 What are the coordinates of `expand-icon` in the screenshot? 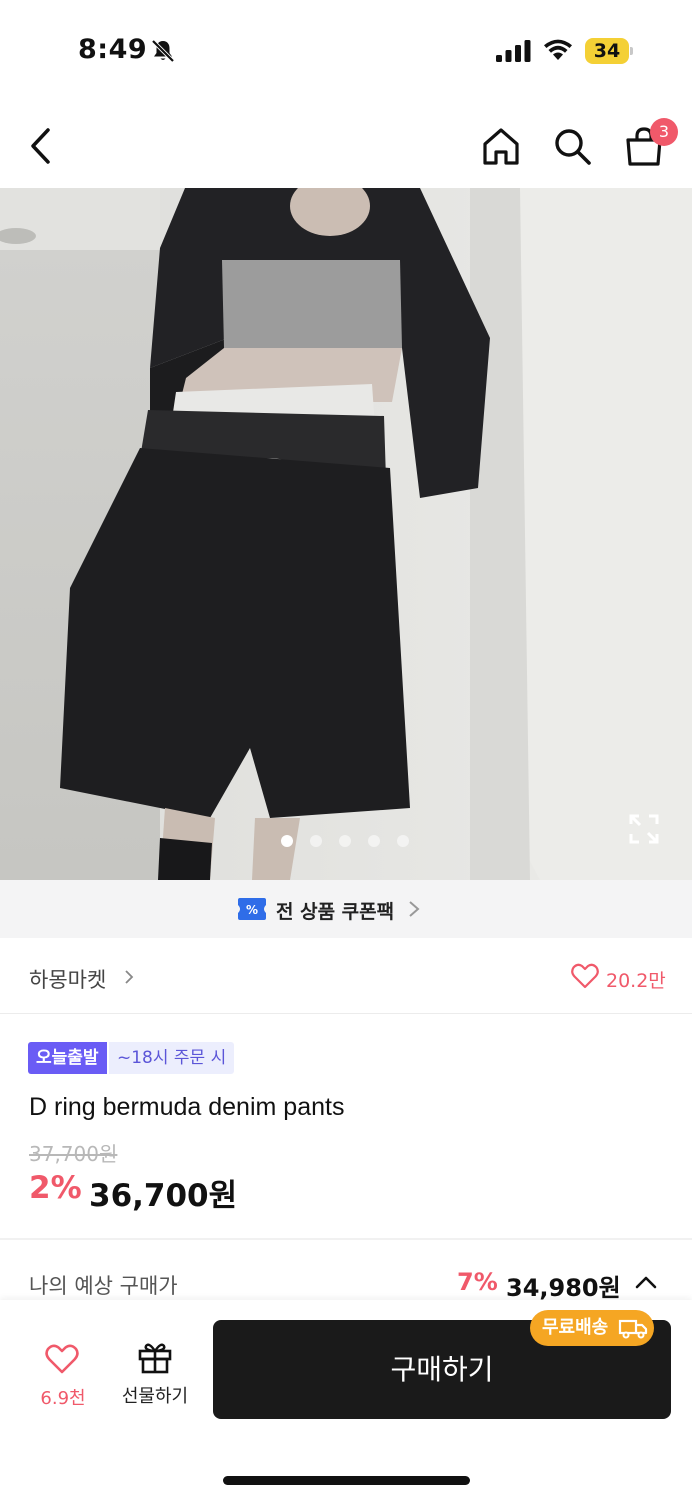 It's located at (644, 829).